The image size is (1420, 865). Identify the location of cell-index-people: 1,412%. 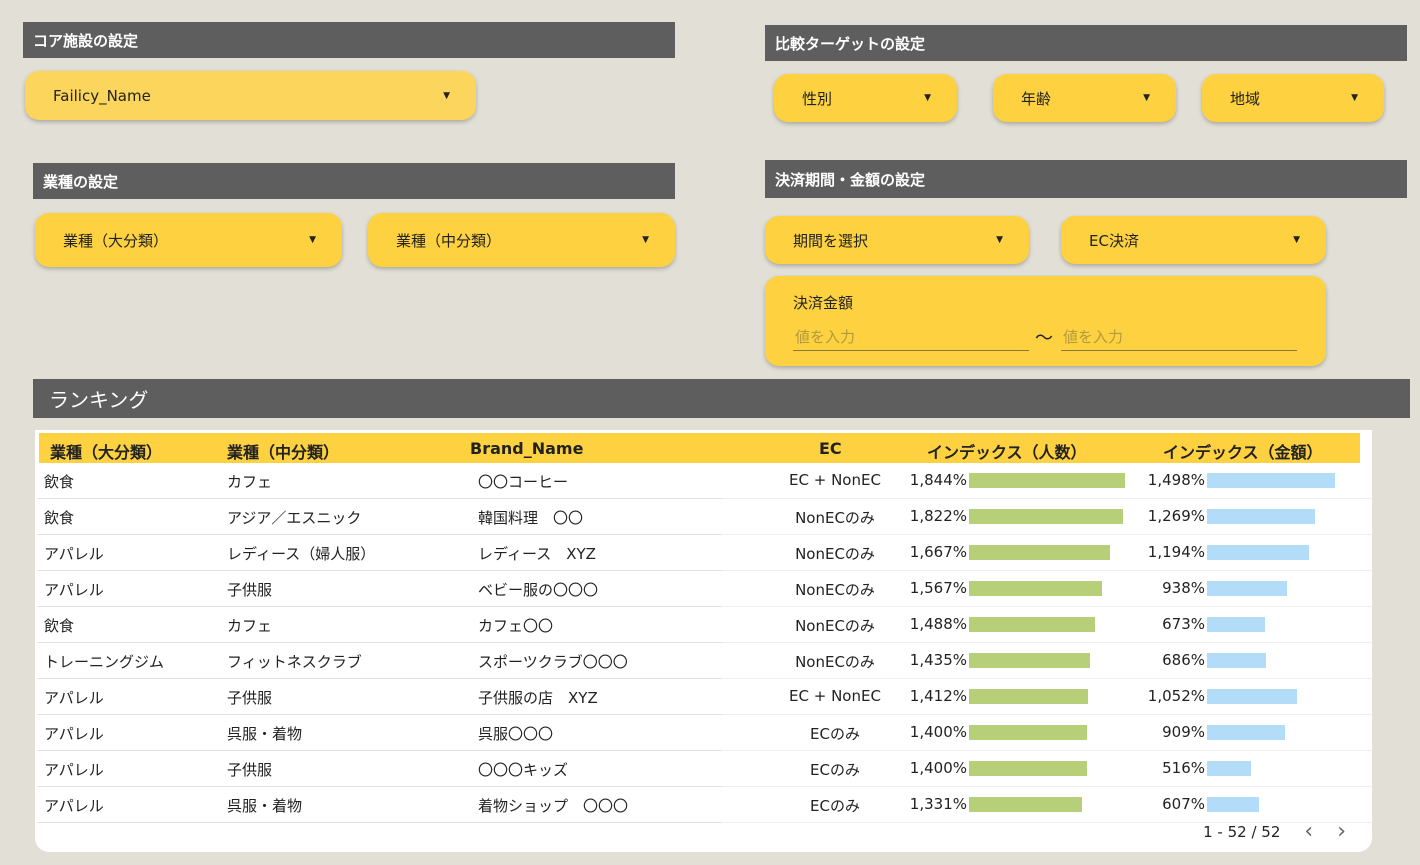
(938, 696).